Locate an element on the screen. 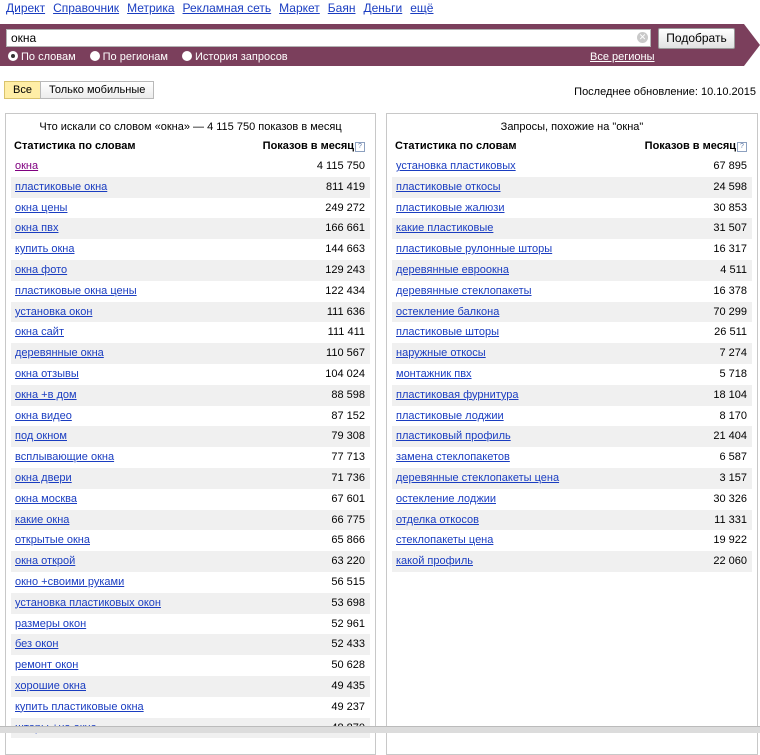 The height and width of the screenshot is (755, 760). tab-all: Все is located at coordinates (22, 90).